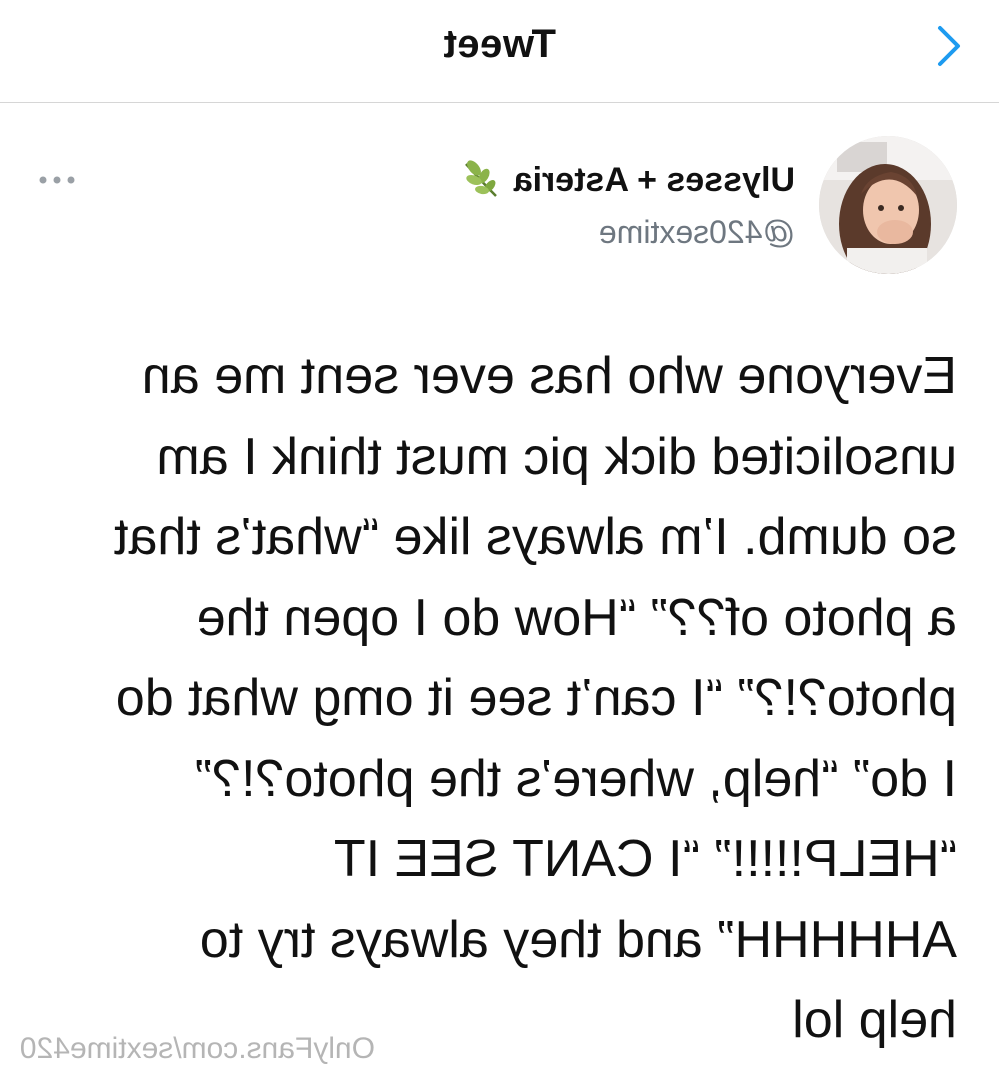 Image resolution: width=999 pixels, height=1080 pixels. Describe the element at coordinates (197, 1048) in the screenshot. I see `watermark-text: OnlyFans.com/sextime420` at that location.